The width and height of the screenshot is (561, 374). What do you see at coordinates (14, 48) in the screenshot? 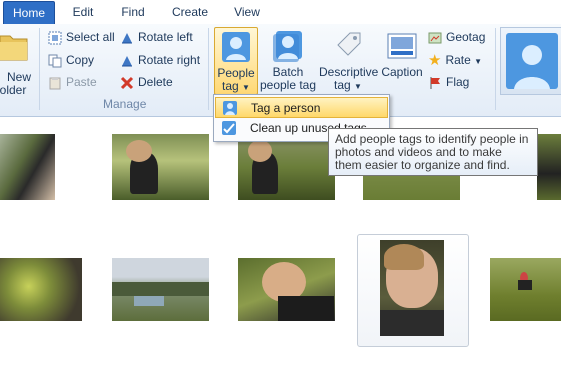
I see `folder-icon` at bounding box center [14, 48].